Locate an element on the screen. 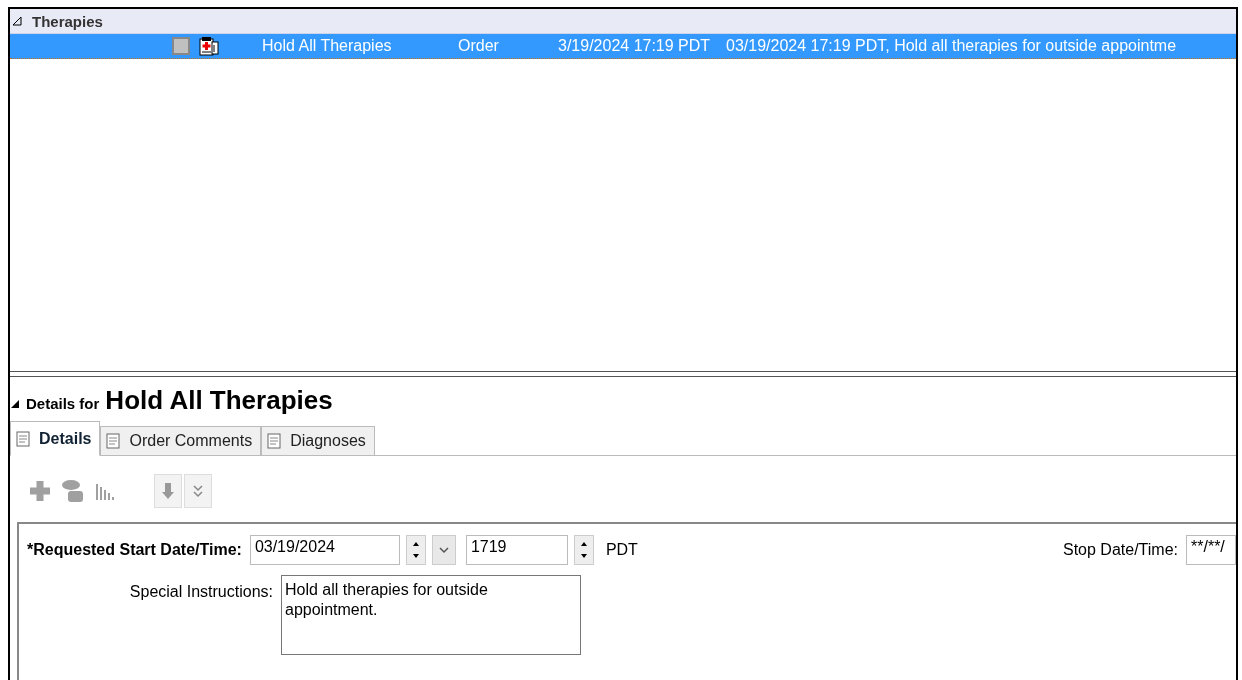 The height and width of the screenshot is (680, 1242). down-arrow-icon is located at coordinates (168, 491).